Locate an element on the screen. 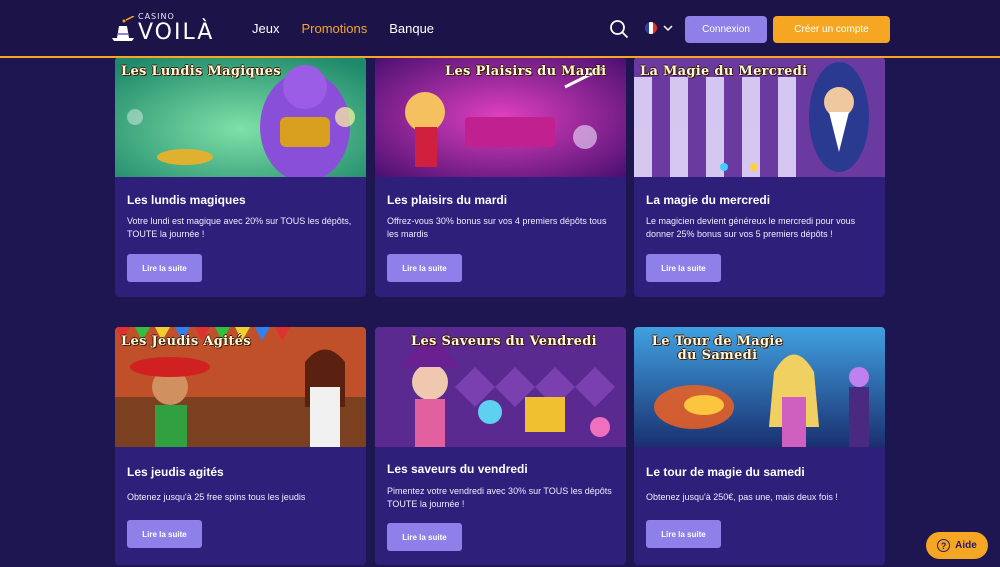  promo-banner-title: Le Tour de Magie du Samedi is located at coordinates (717, 348).